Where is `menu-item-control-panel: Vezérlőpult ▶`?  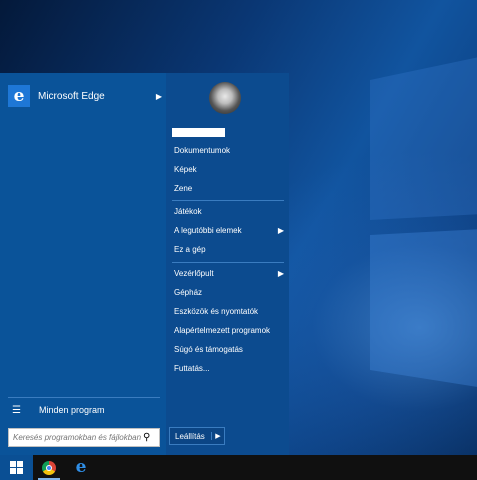
menu-item-control-panel: Vezérlőpult ▶ is located at coordinates (229, 273).